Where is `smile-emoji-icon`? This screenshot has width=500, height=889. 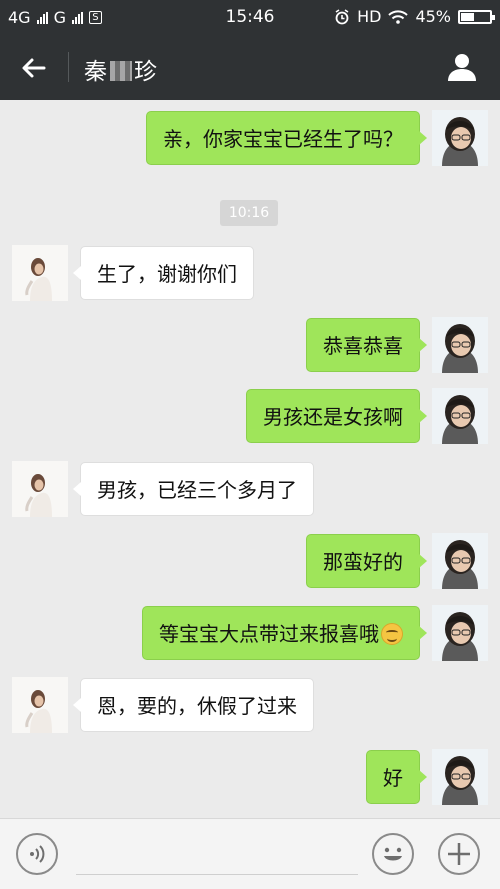
smile-emoji-icon is located at coordinates (392, 634).